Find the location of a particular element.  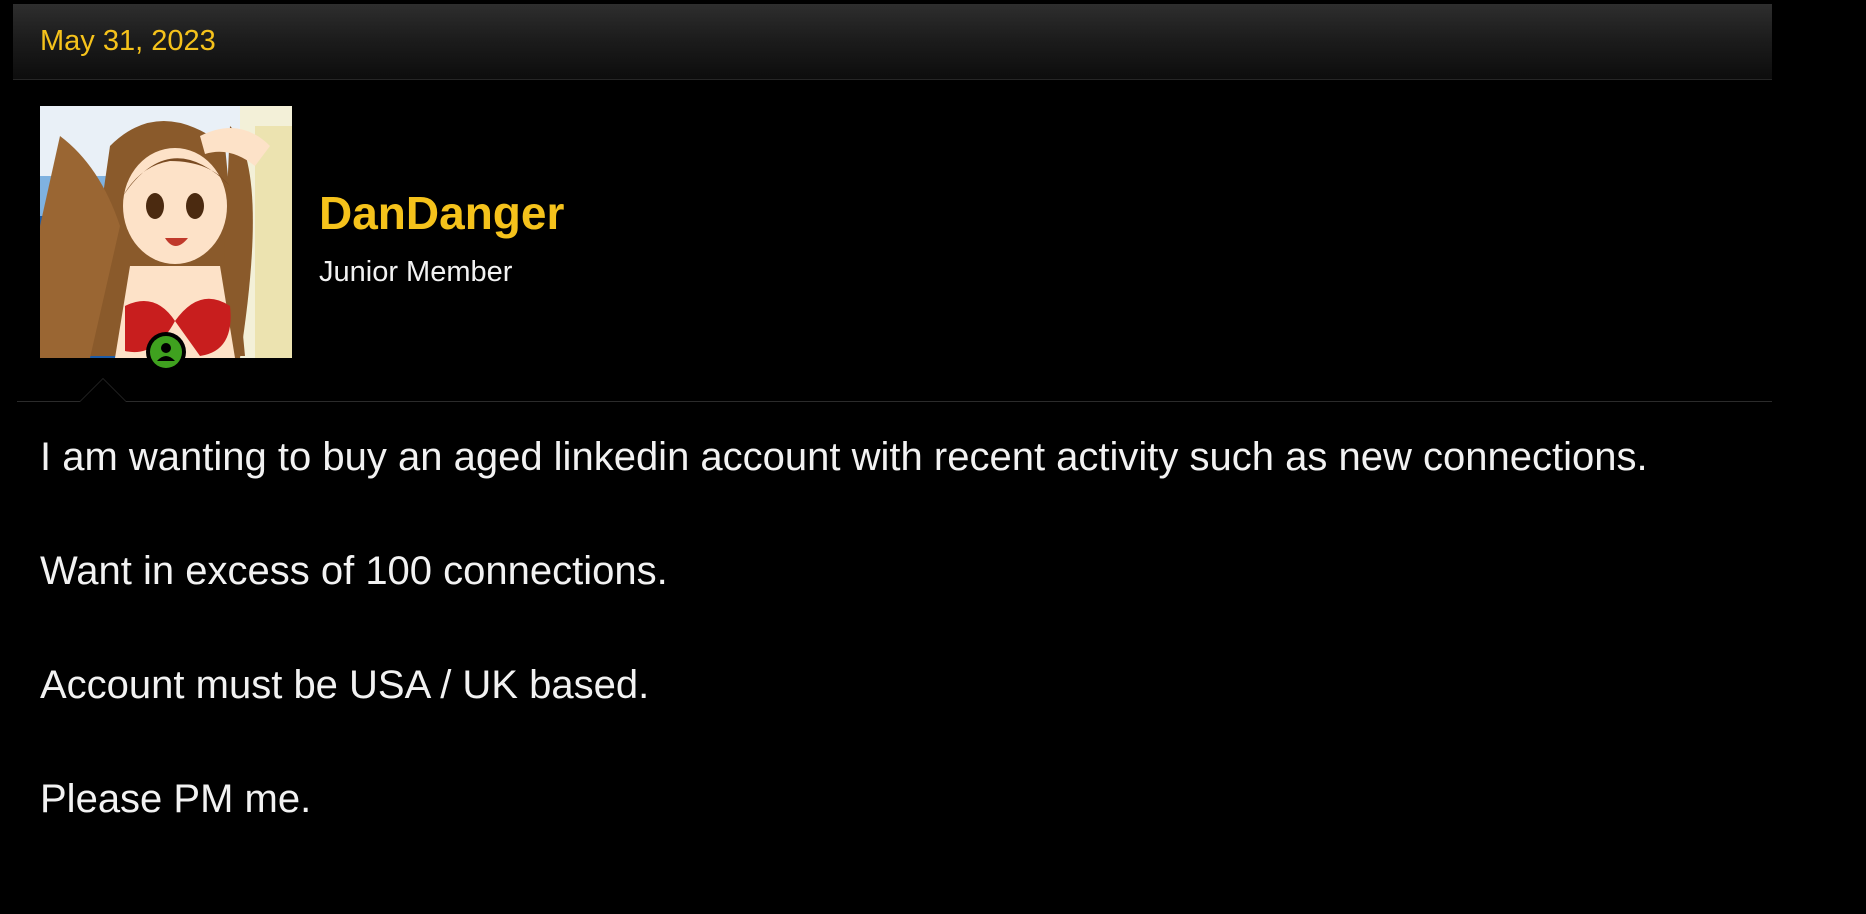

avatar is located at coordinates (166, 232).